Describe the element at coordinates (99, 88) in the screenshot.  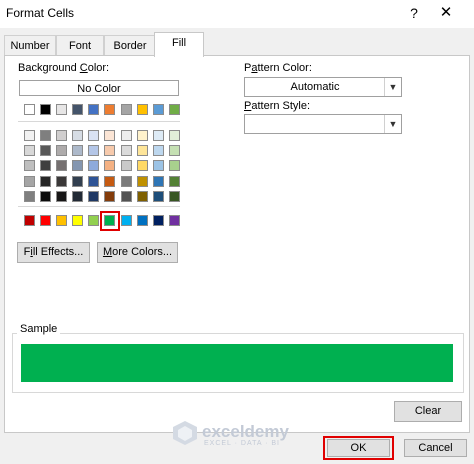
I see `no-color-button: No Color` at that location.